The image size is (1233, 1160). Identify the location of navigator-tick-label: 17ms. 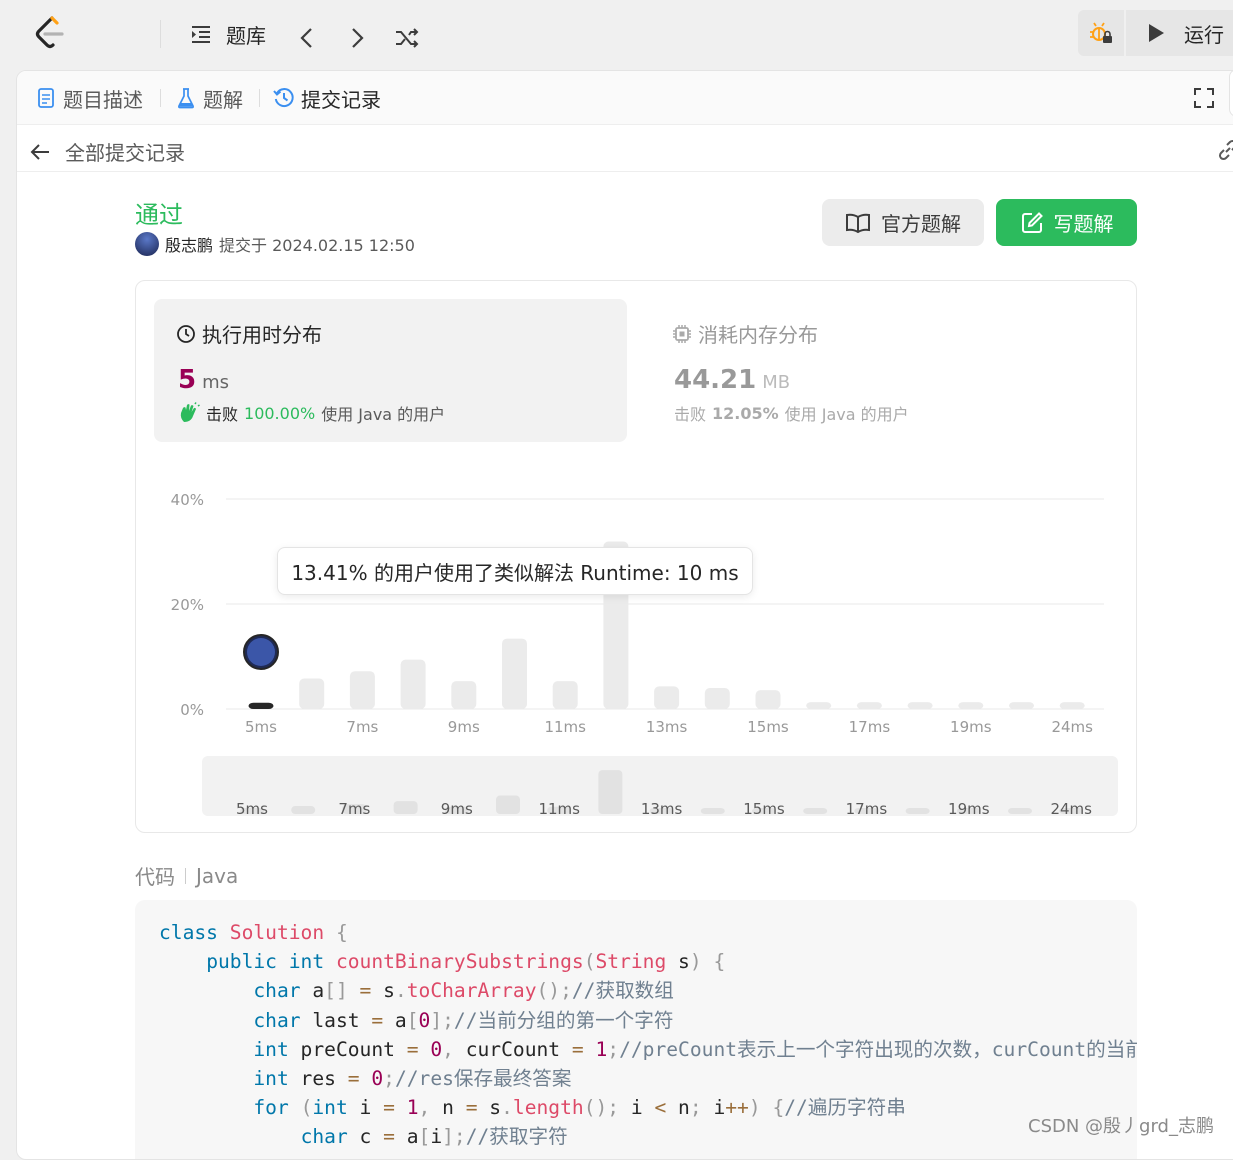
(867, 809).